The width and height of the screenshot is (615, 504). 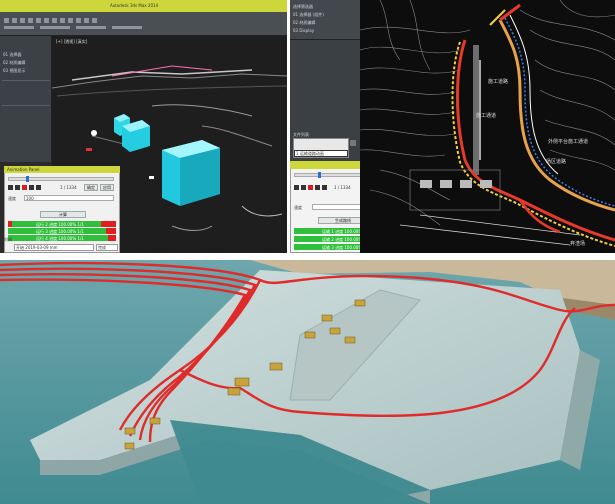 I want to click on image-divider, so click(x=307, y=256).